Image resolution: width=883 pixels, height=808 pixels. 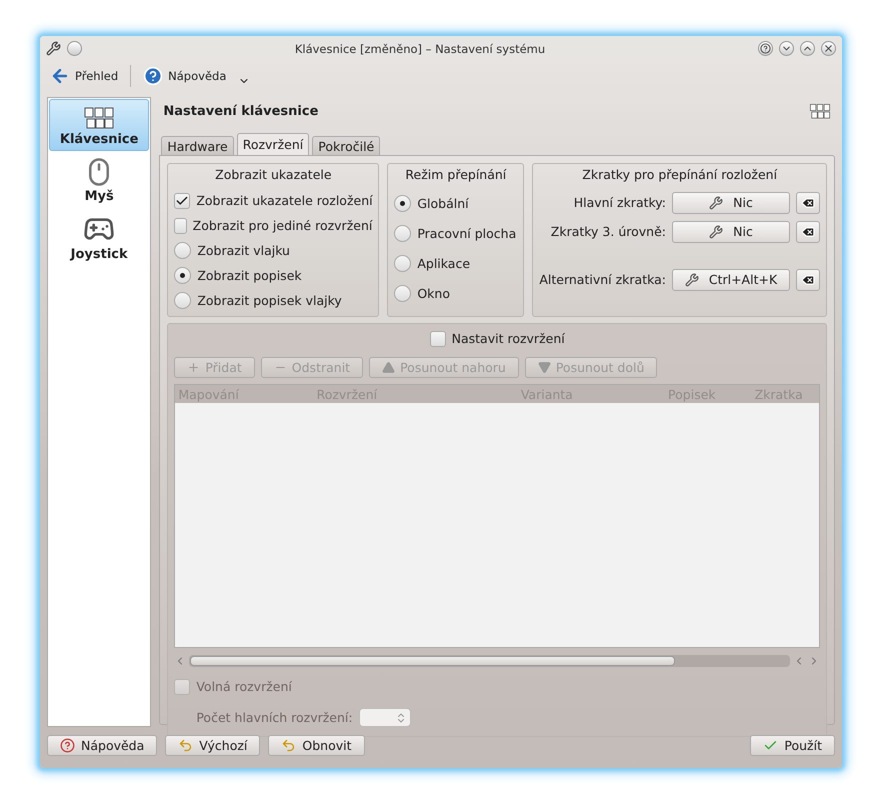 I want to click on up-triangle-icon, so click(x=389, y=367).